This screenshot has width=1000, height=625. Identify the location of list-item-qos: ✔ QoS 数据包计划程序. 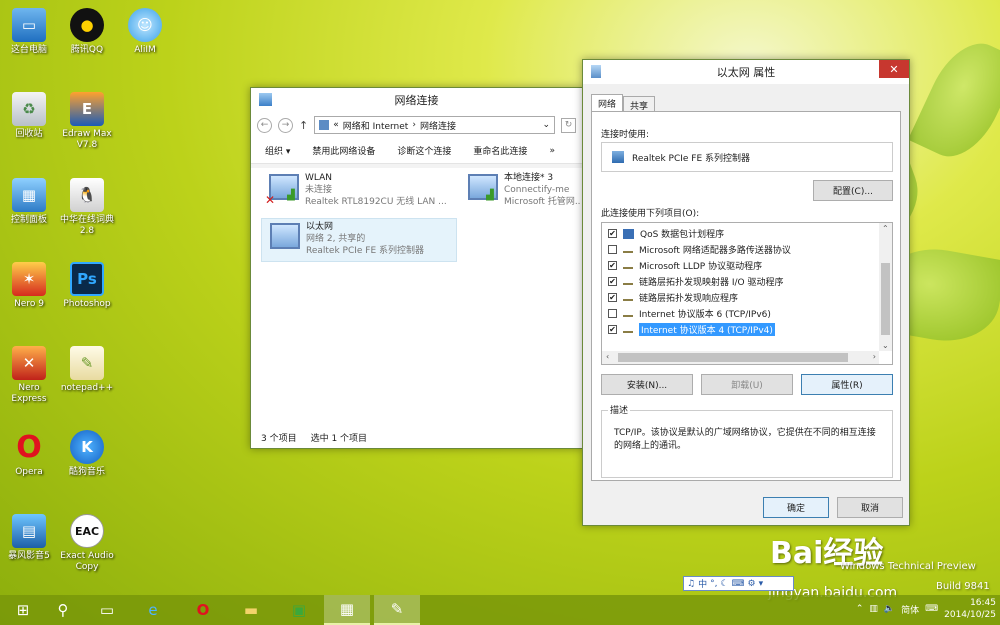
(666, 233).